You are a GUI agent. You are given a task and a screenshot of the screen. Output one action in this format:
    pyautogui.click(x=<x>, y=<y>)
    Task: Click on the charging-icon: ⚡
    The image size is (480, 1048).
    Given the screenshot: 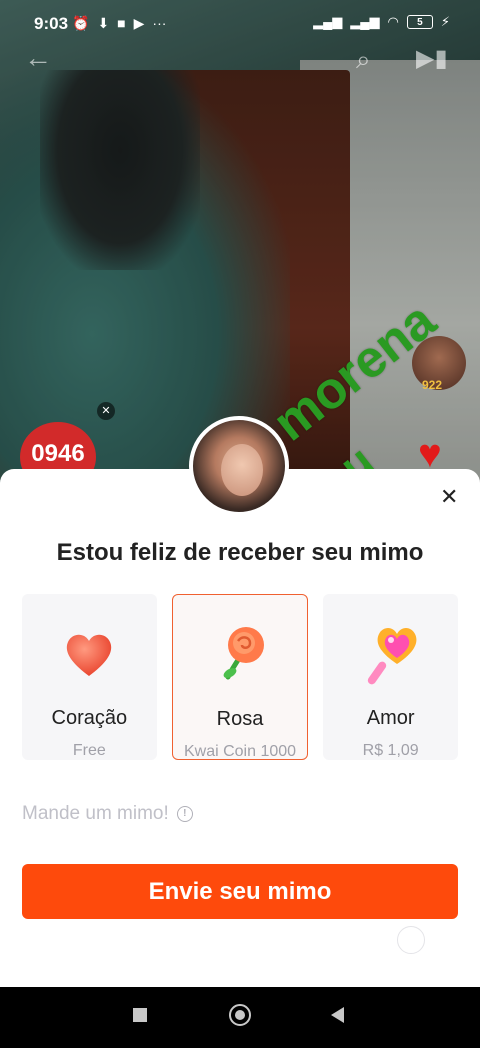 What is the action you would take?
    pyautogui.click(x=445, y=21)
    